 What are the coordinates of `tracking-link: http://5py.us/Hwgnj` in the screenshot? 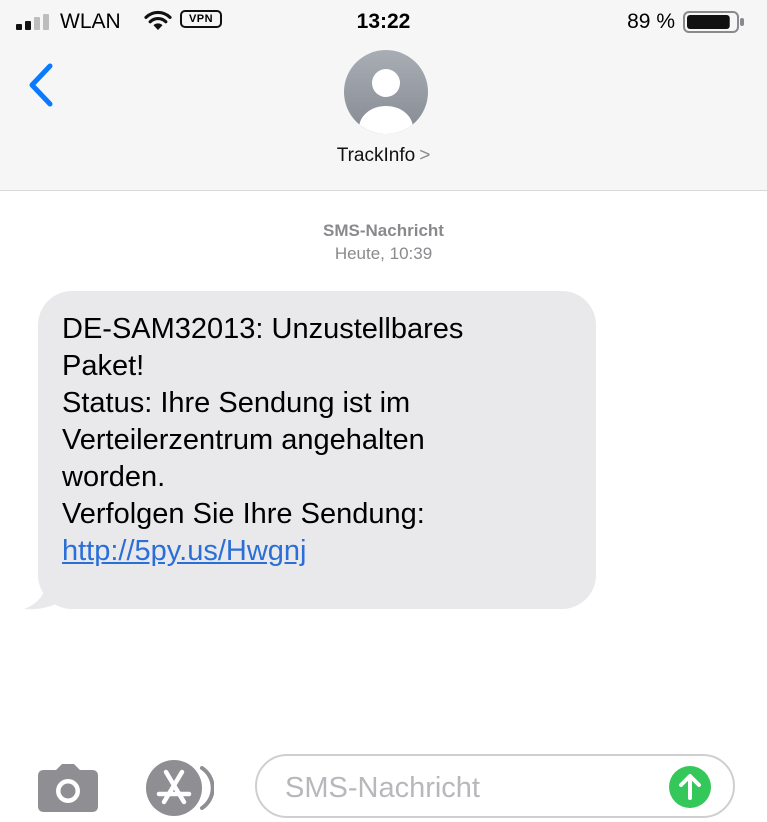 It's located at (317, 551).